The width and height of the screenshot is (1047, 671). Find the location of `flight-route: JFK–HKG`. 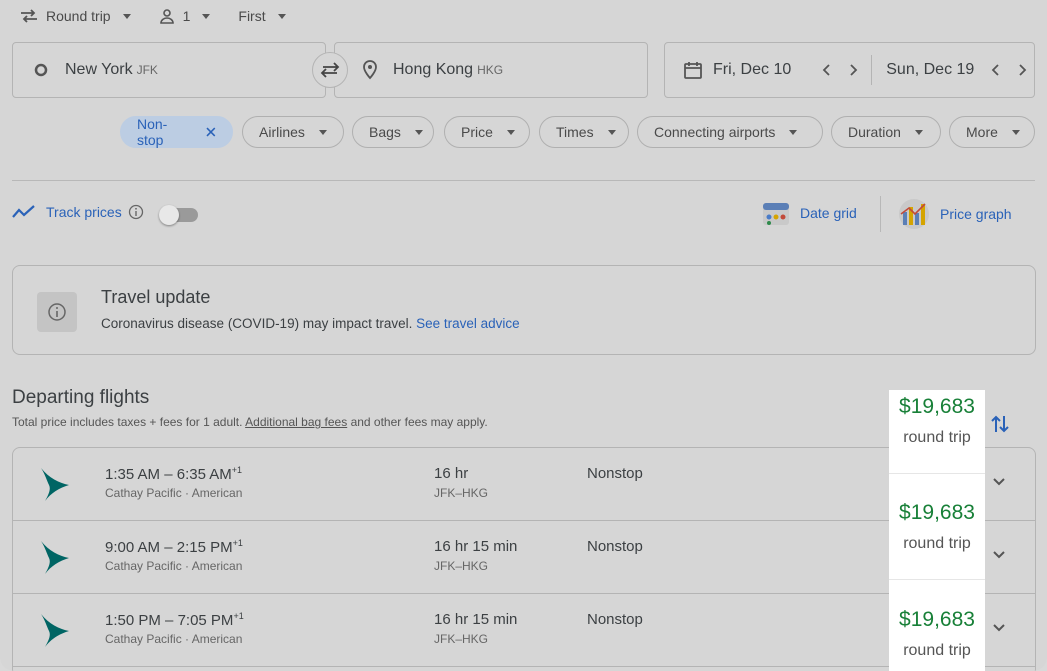

flight-route: JFK–HKG is located at coordinates (461, 493).